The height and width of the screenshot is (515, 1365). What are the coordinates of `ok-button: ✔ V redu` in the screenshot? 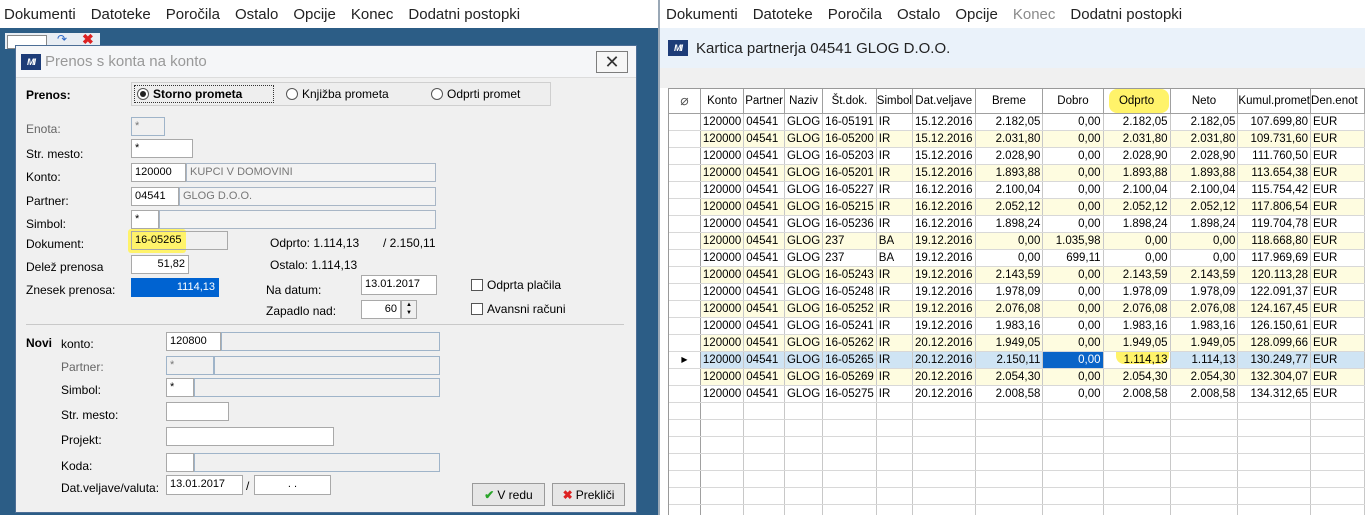 It's located at (508, 494).